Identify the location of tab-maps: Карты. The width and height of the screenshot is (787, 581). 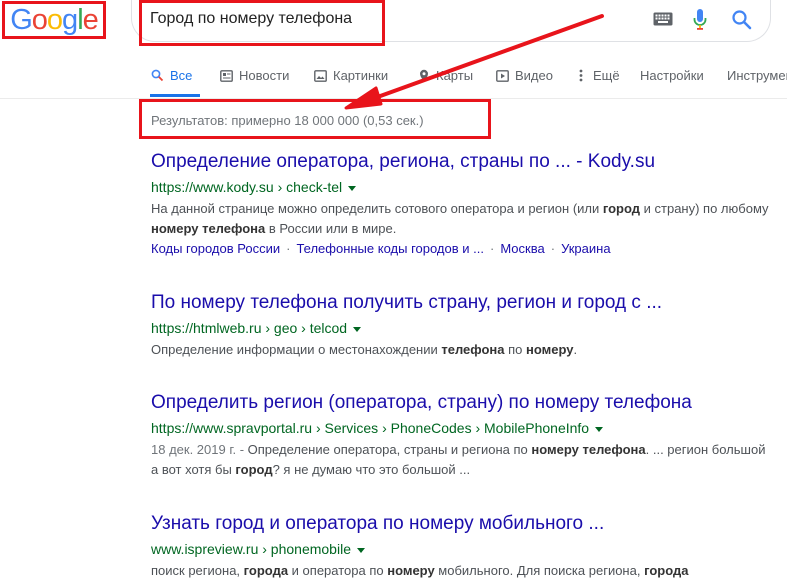
(445, 75).